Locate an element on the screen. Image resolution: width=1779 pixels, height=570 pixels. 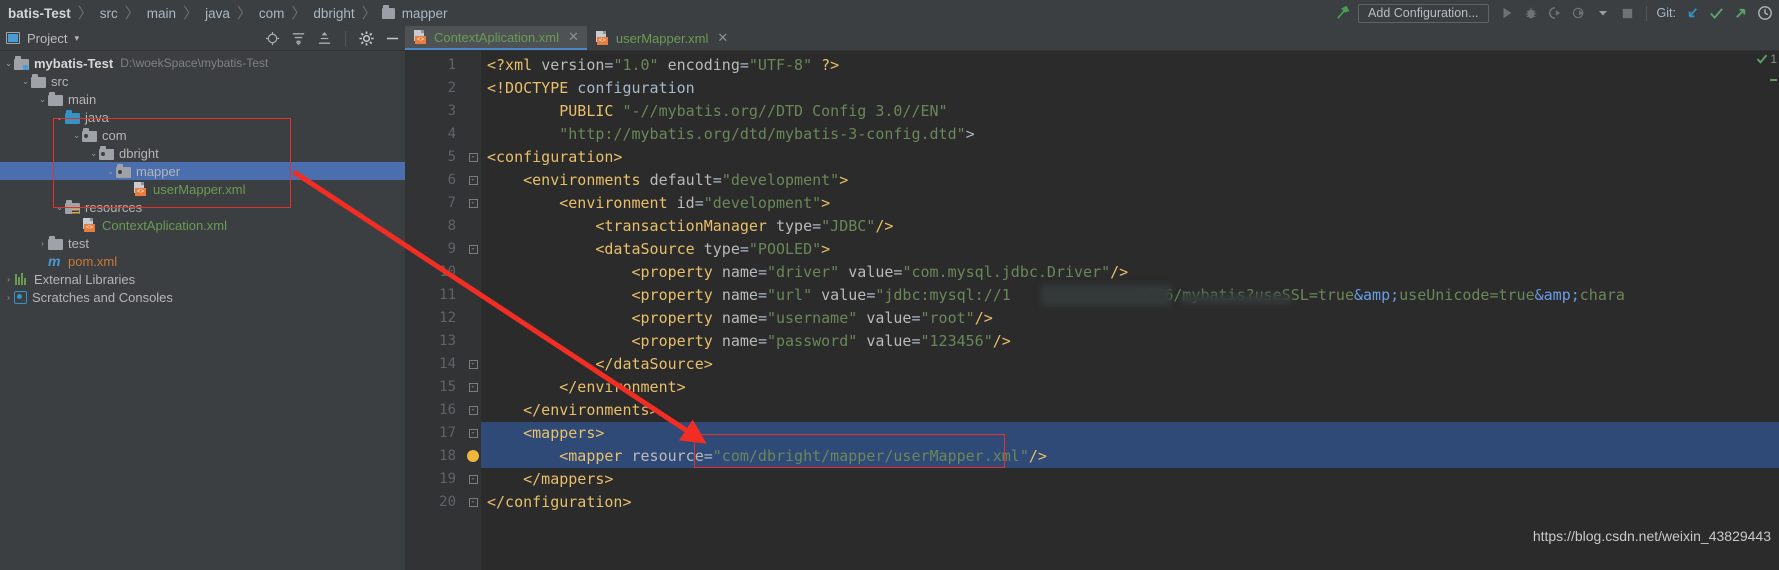
tree-node-external-libraries: › External Libraries is located at coordinates (202, 279).